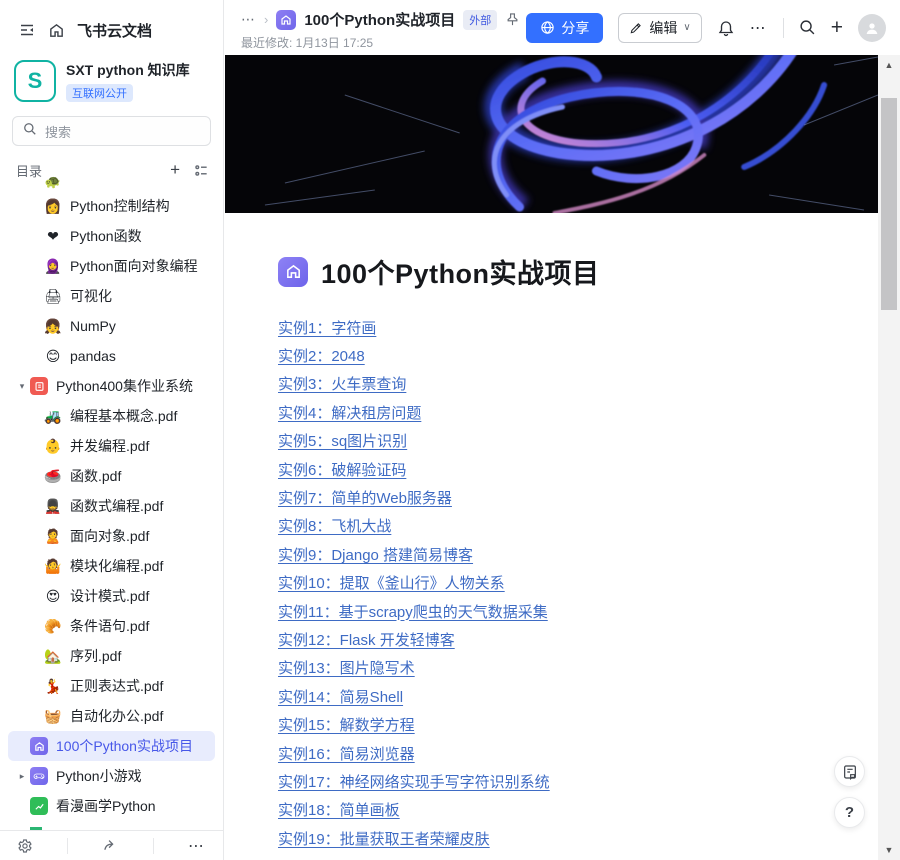 Image resolution: width=900 pixels, height=860 pixels. I want to click on scrollbar: ▲ ▼, so click(889, 457).